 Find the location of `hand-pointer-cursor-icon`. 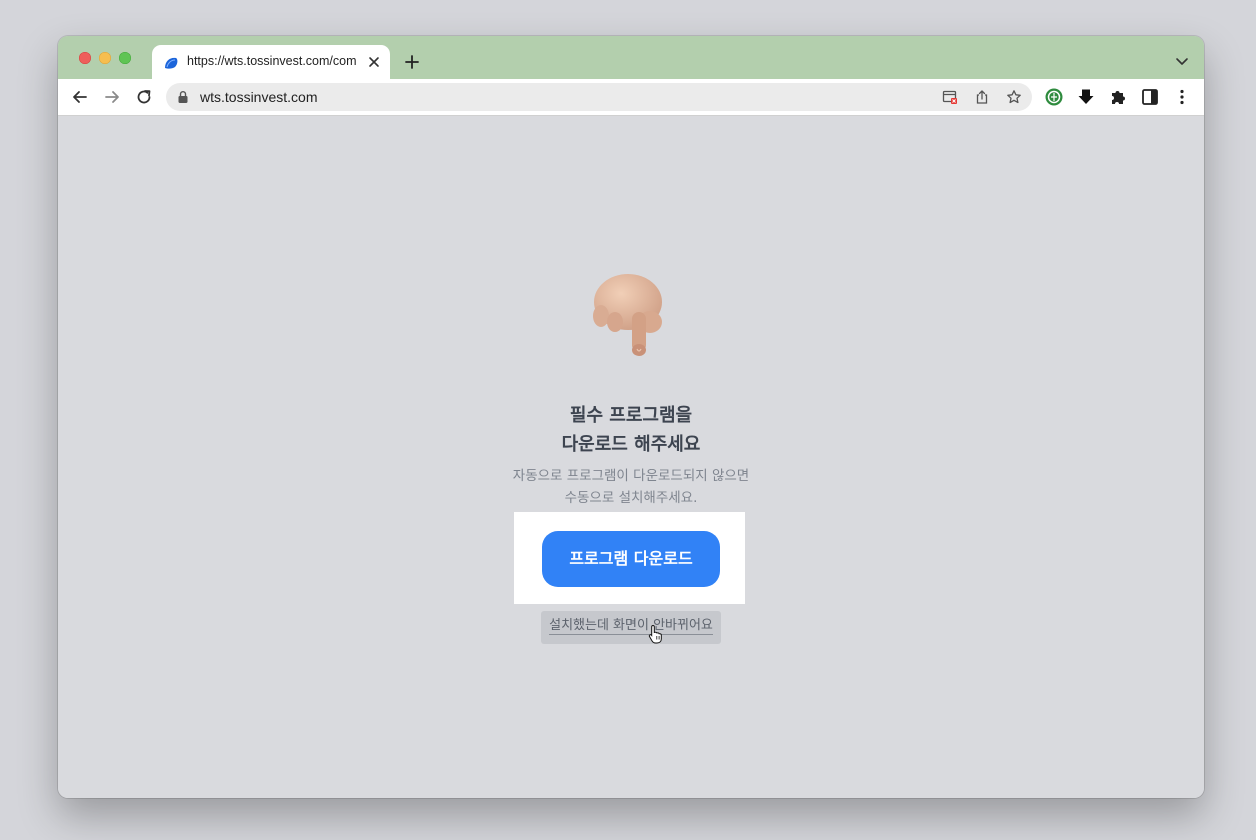

hand-pointer-cursor-icon is located at coordinates (655, 634).